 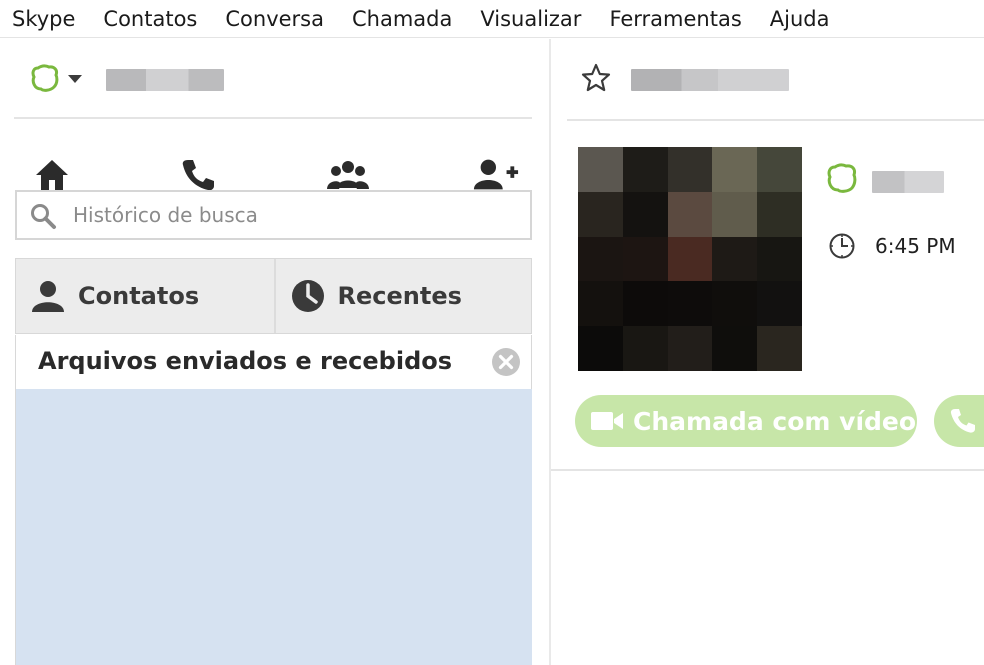 I want to click on tab-contatos: Contatos, so click(x=145, y=296).